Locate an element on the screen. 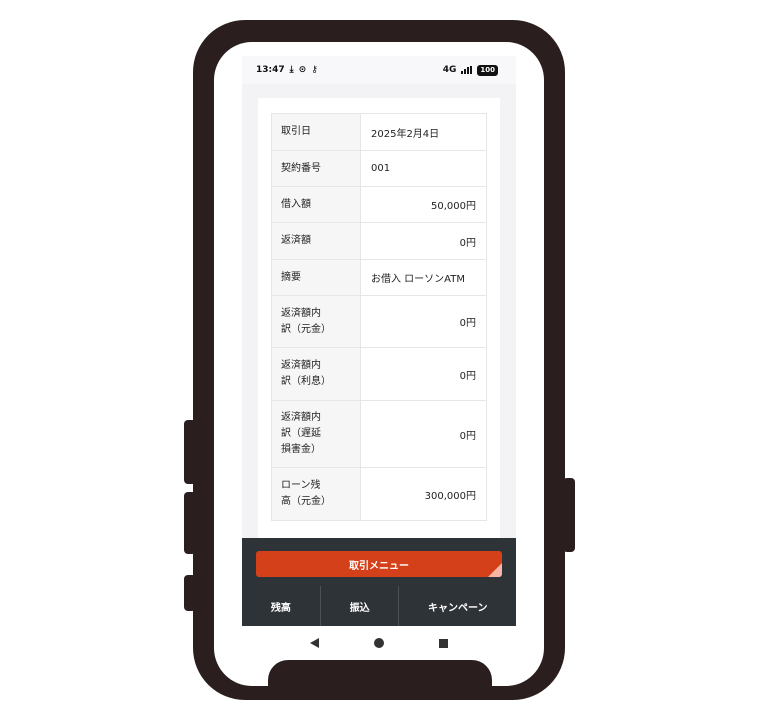 Image resolution: width=759 pixels, height=721 pixels. row-value: 2025年2月4日 is located at coordinates (423, 132).